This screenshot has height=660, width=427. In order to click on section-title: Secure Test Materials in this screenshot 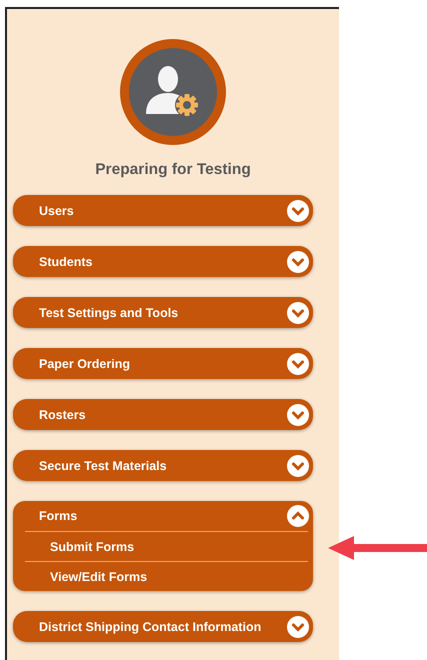, I will do `click(103, 465)`.